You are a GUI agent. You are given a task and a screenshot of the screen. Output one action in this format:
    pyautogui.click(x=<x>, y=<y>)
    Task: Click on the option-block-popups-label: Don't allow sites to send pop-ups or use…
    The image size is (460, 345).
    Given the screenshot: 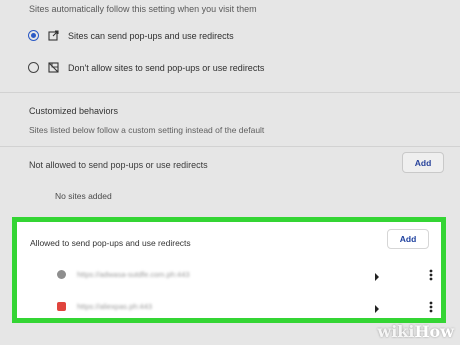 What is the action you would take?
    pyautogui.click(x=166, y=67)
    